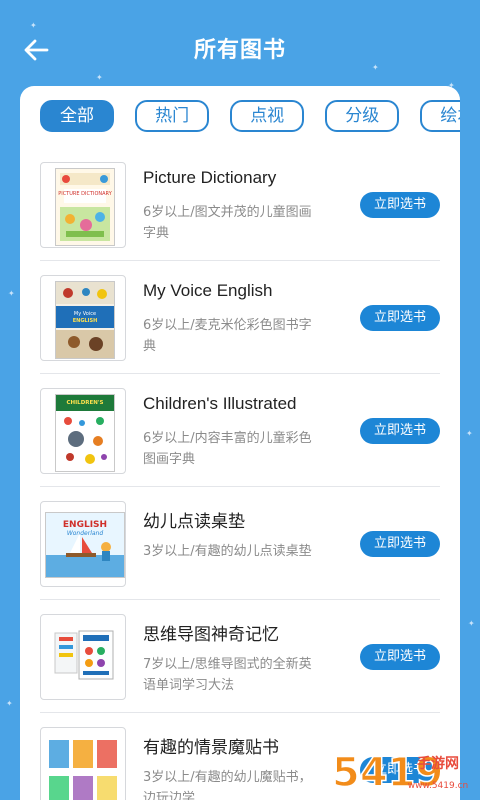  What do you see at coordinates (227, 675) in the screenshot?
I see `book-description: 7岁以上/思维导图式的全新英语单词学习大法` at bounding box center [227, 675].